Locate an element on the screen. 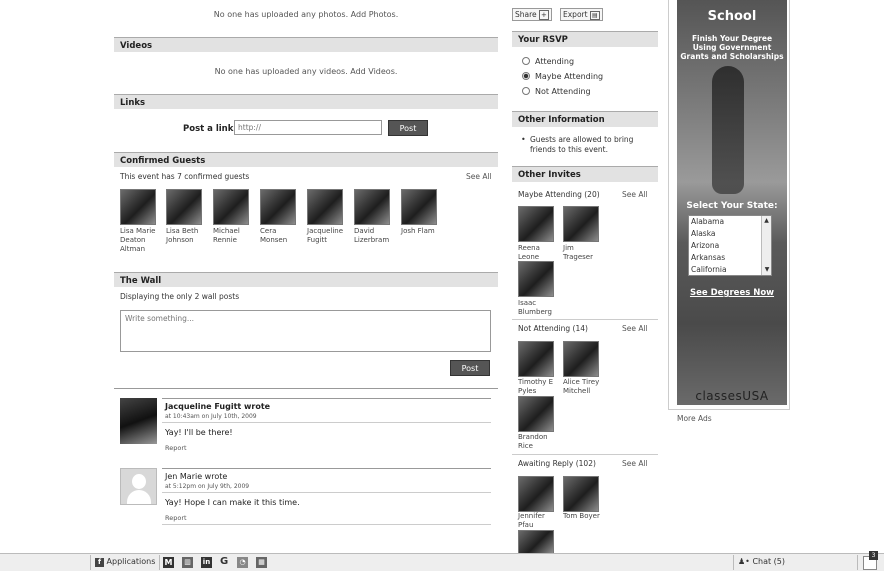 The width and height of the screenshot is (884, 571). awaiting-see-all-link: See All is located at coordinates (635, 463).